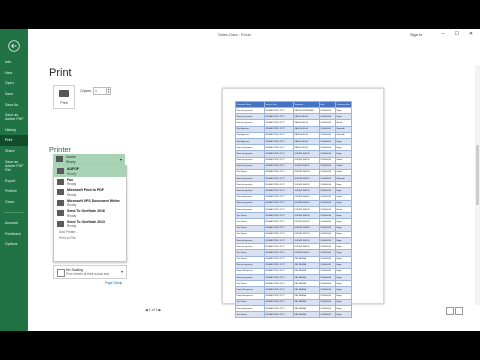  What do you see at coordinates (60, 73) in the screenshot?
I see `print-heading: Print` at bounding box center [60, 73].